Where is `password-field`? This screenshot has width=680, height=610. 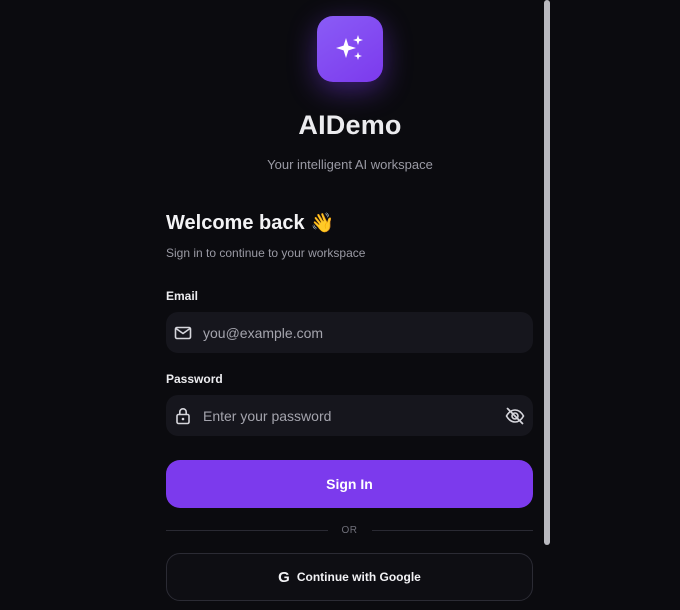 password-field is located at coordinates (349, 415).